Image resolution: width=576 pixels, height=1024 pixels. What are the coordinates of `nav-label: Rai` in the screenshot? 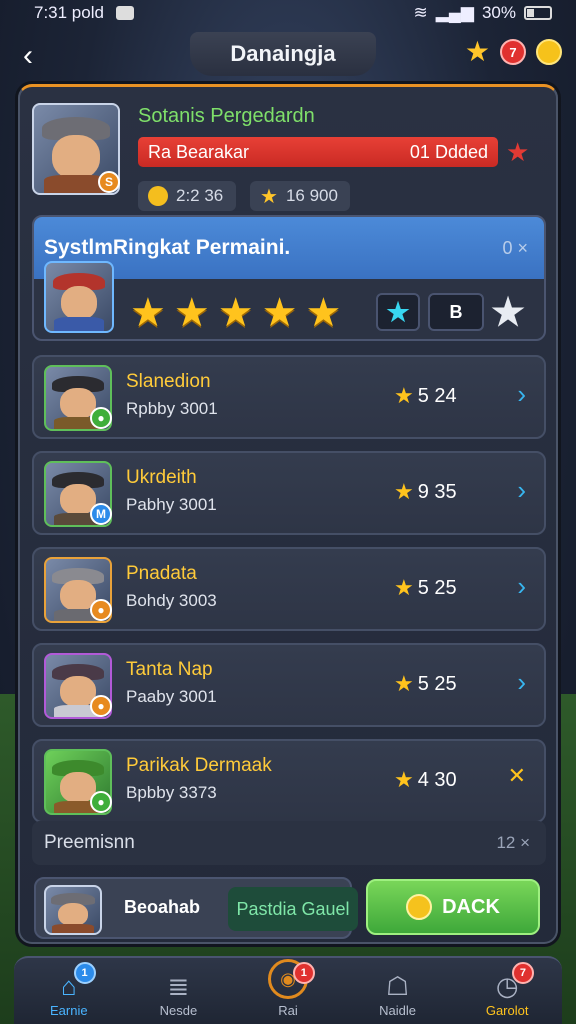 It's located at (288, 1010).